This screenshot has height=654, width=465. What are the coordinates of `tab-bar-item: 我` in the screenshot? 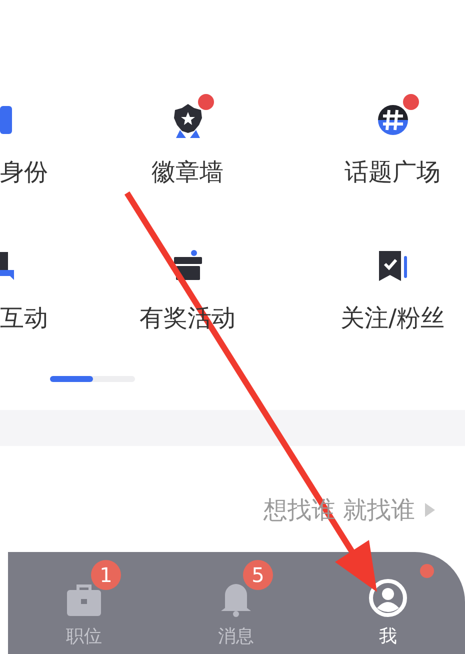 It's located at (388, 603).